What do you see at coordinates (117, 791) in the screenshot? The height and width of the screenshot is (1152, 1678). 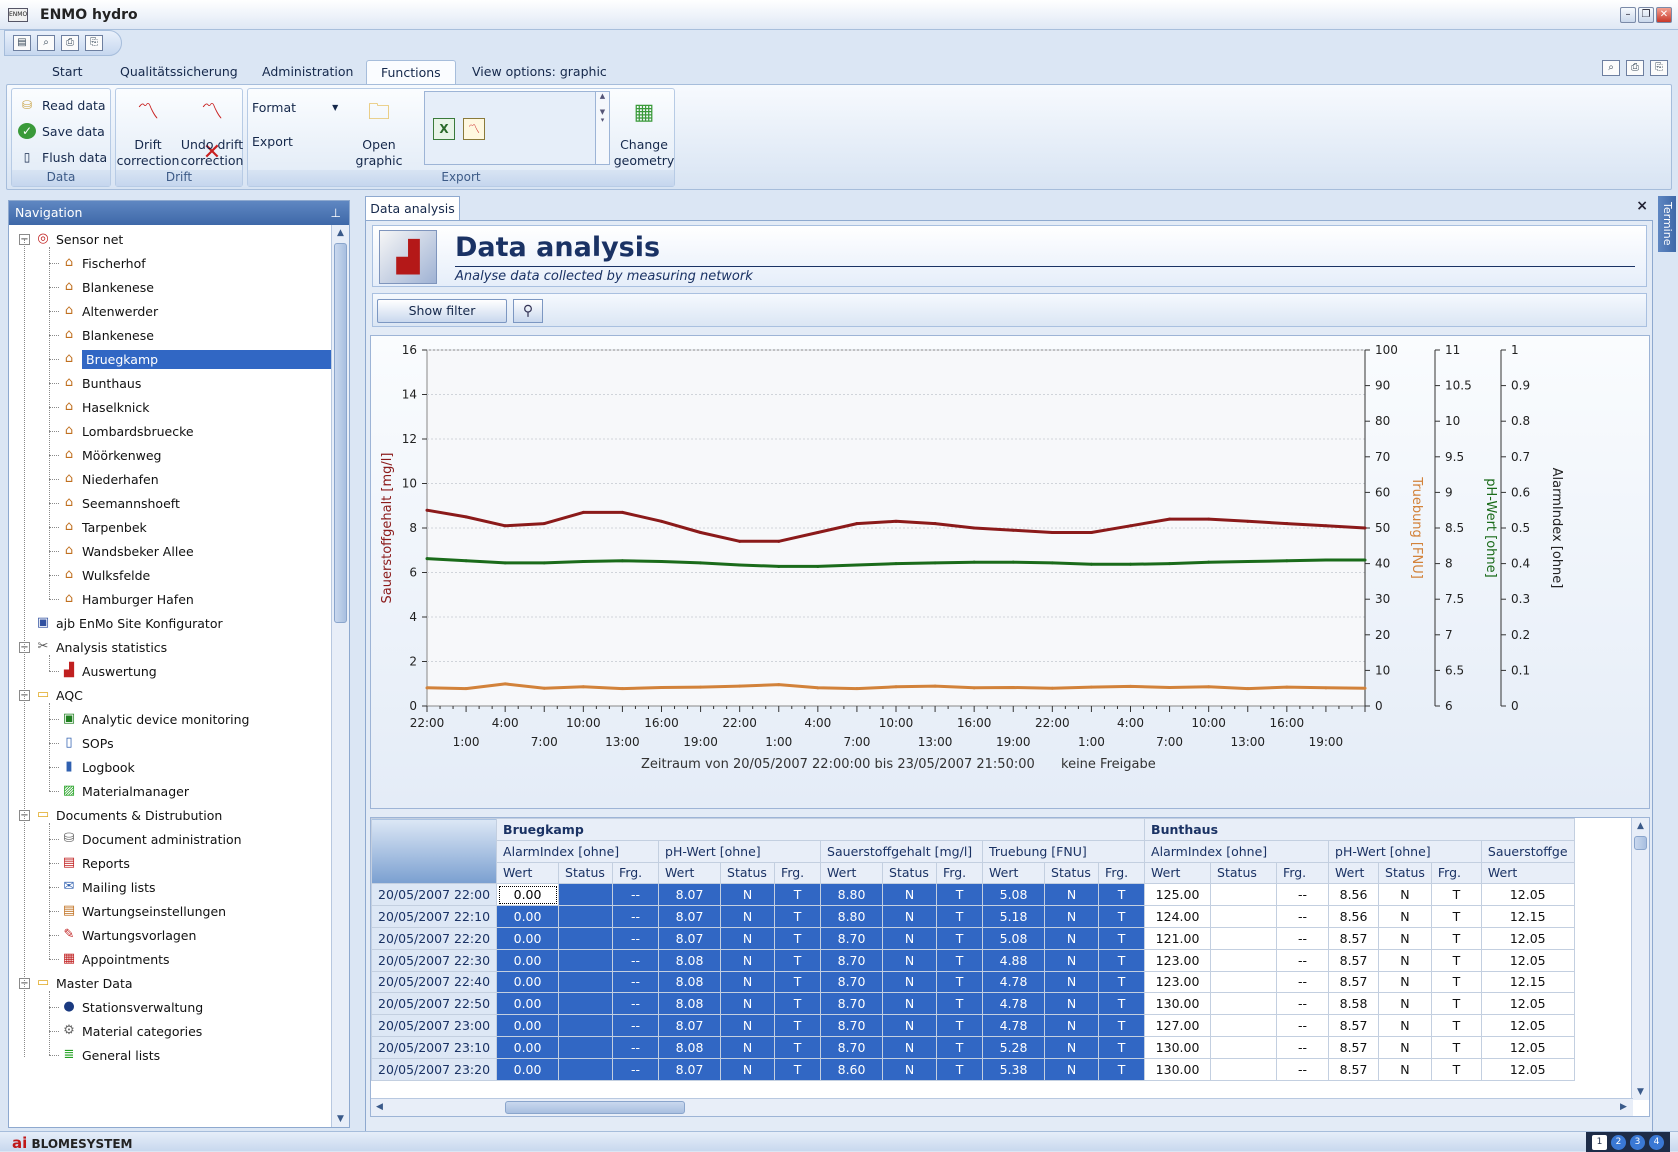 I see `nav-item: ▨ Materialmanager` at bounding box center [117, 791].